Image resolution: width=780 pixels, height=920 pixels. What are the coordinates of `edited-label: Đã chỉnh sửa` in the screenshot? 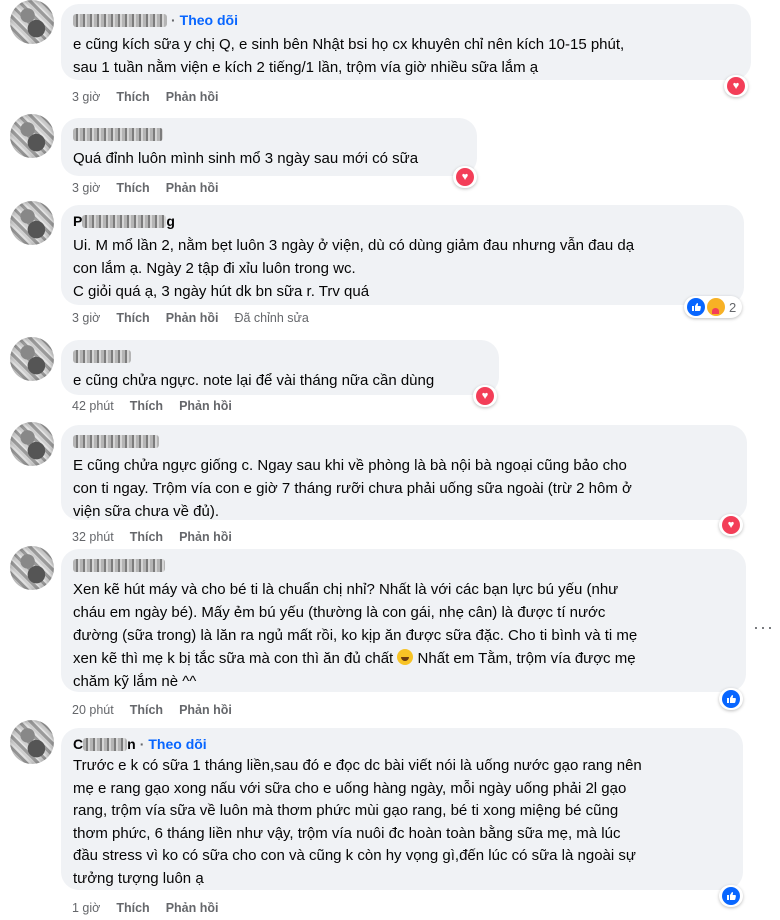 It's located at (271, 318).